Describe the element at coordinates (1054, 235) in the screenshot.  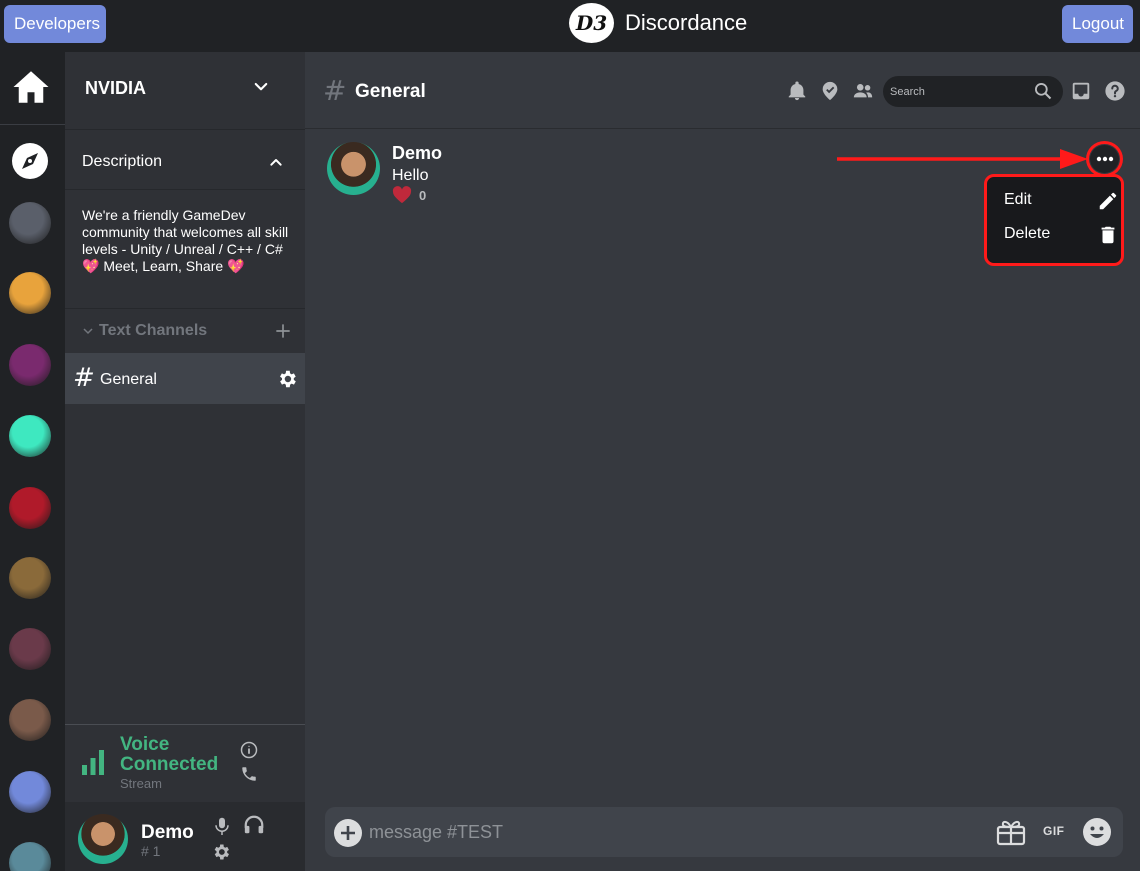
I see `delete-menu-item: Delete` at that location.